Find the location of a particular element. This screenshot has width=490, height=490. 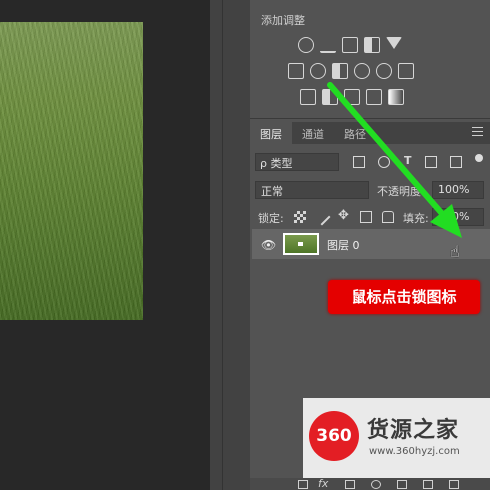

watermark-title: 货源之家 is located at coordinates (413, 430).